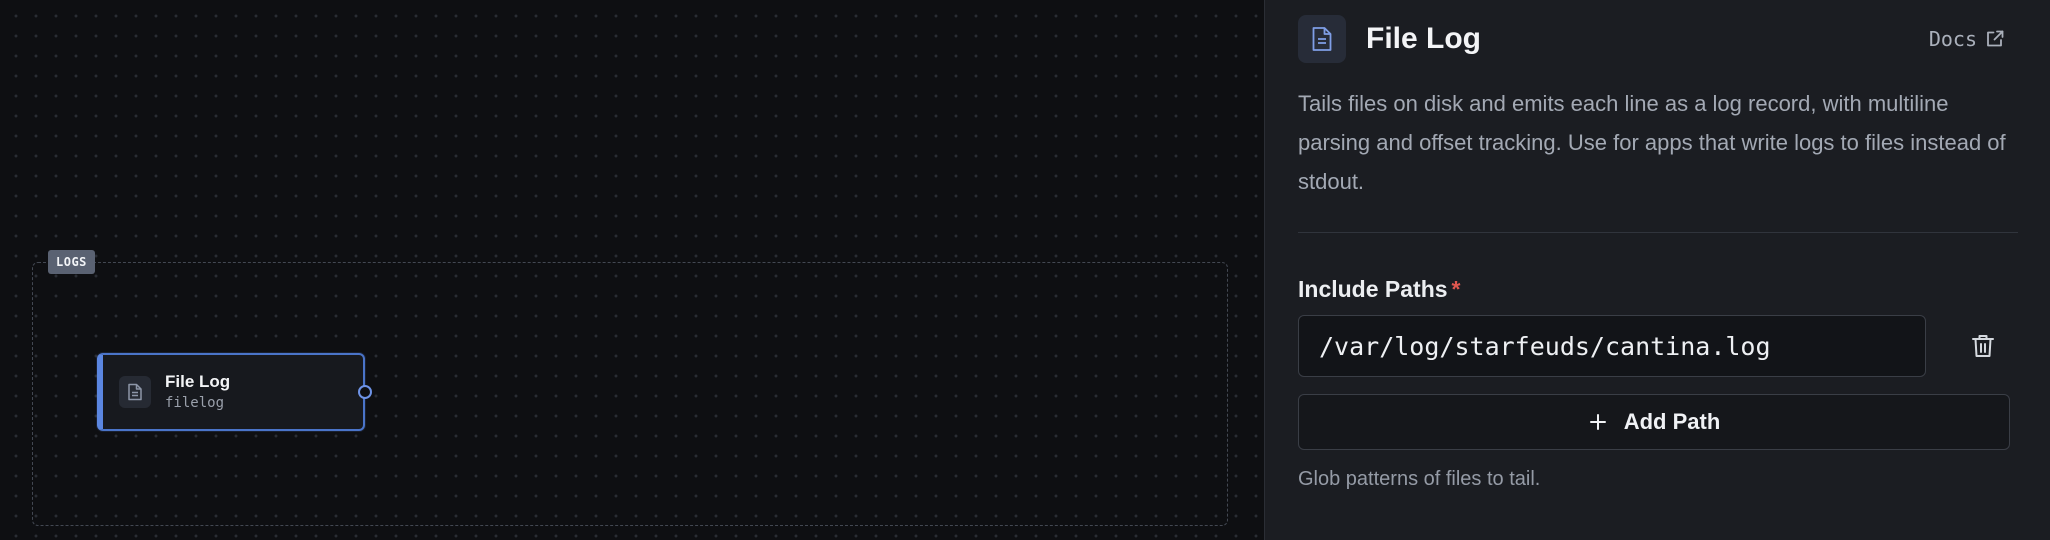 This screenshot has height=540, width=2050. What do you see at coordinates (1952, 39) in the screenshot?
I see `docs-label: Docs` at bounding box center [1952, 39].